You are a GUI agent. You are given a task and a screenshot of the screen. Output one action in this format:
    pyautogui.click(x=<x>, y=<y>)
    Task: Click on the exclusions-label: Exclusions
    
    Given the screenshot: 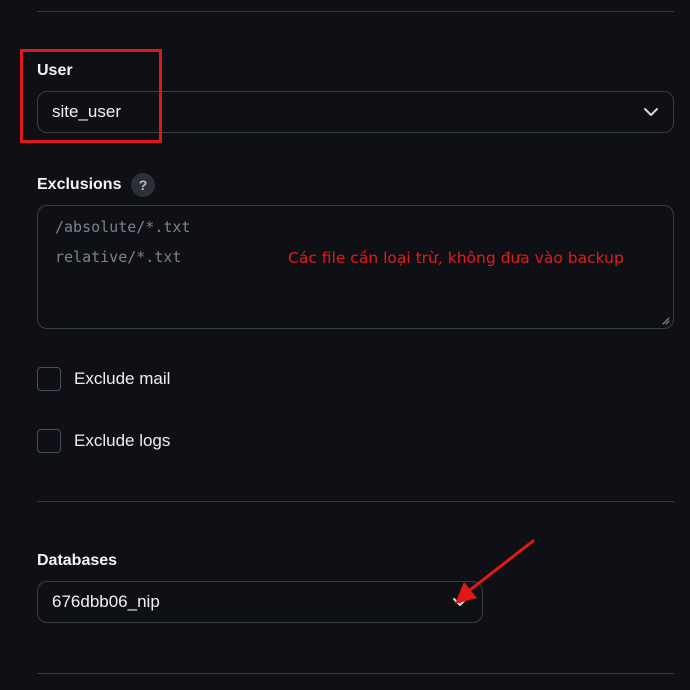 What is the action you would take?
    pyautogui.click(x=79, y=184)
    